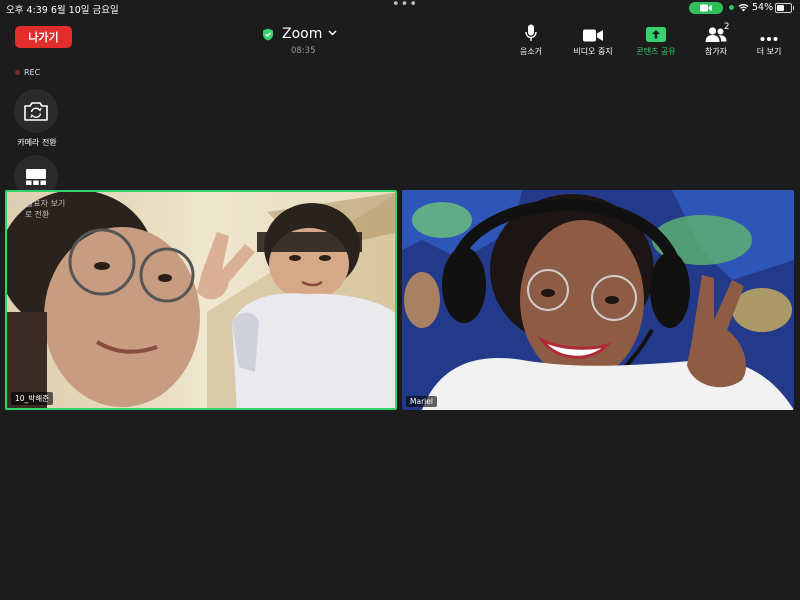 This screenshot has height=600, width=800. I want to click on meeting-timer: 08:35, so click(303, 51).